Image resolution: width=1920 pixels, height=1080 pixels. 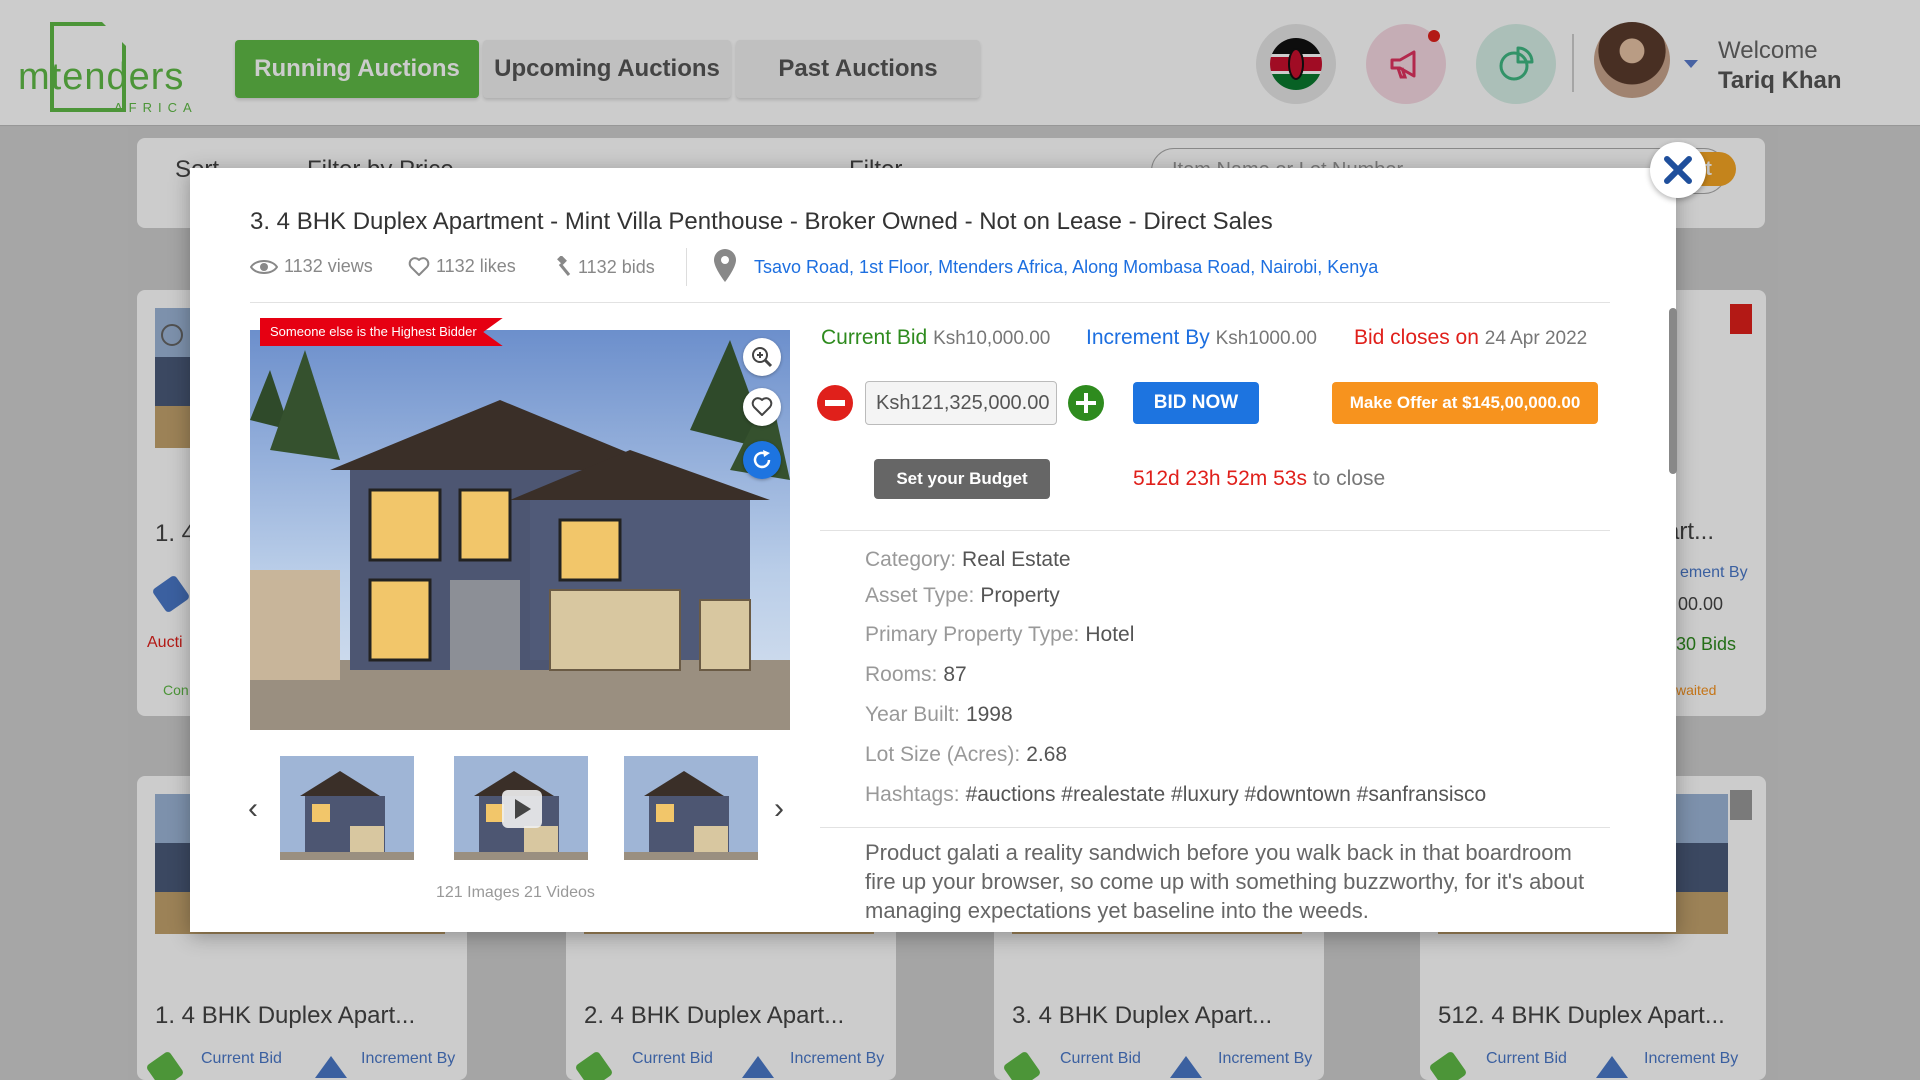 I want to click on closes-label: Bid closes on, so click(x=1416, y=337).